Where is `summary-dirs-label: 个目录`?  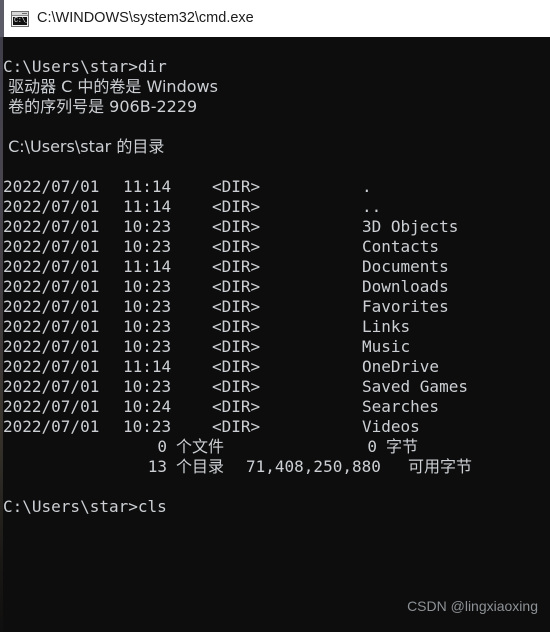
summary-dirs-label: 个目录 is located at coordinates (200, 466).